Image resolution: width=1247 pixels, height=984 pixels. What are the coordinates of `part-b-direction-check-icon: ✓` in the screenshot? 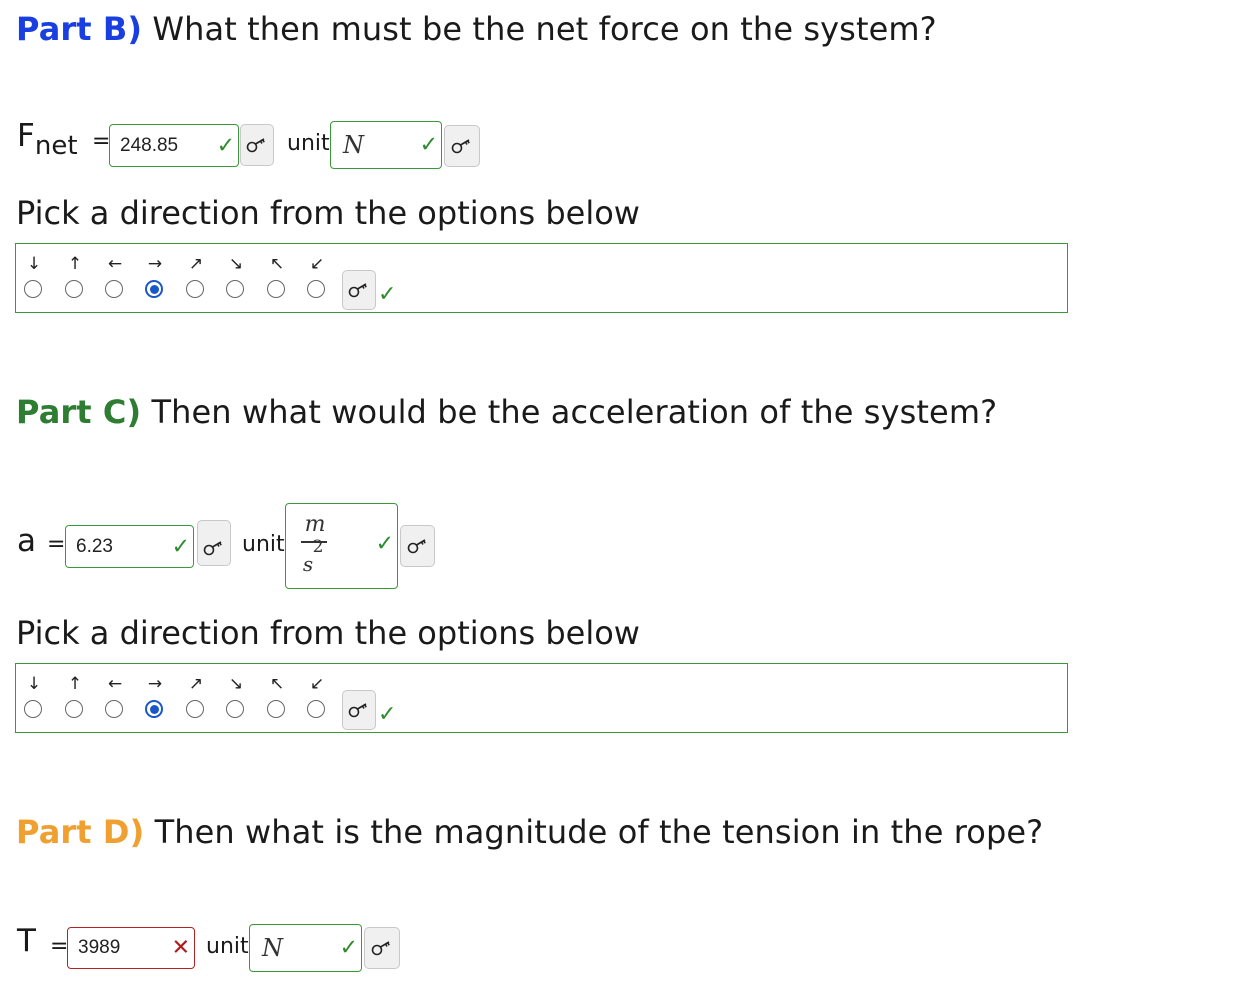 It's located at (387, 294).